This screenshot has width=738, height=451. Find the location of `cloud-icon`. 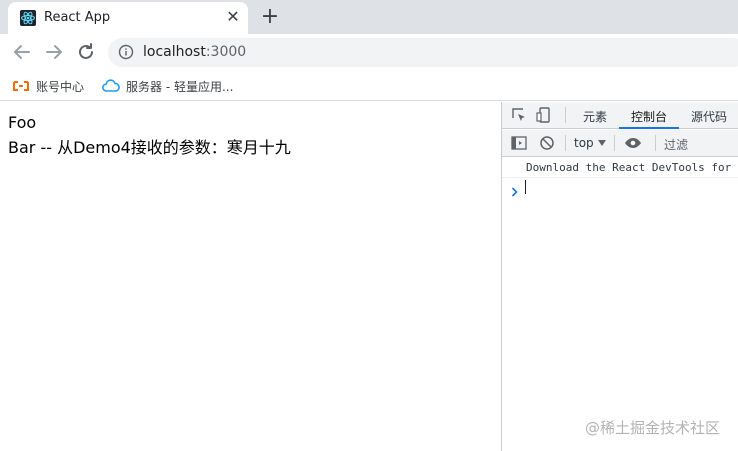

cloud-icon is located at coordinates (111, 85).